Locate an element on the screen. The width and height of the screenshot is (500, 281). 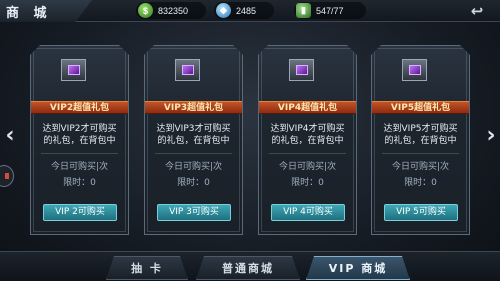
notification-mark-icon is located at coordinates (7, 176).